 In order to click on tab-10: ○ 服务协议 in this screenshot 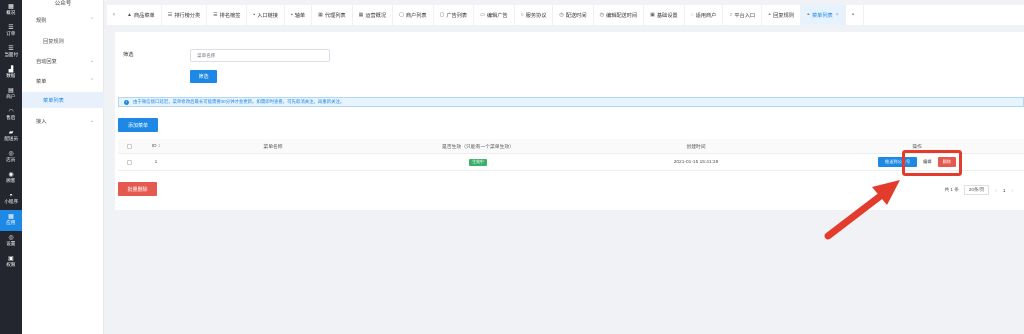, I will do `click(534, 15)`.